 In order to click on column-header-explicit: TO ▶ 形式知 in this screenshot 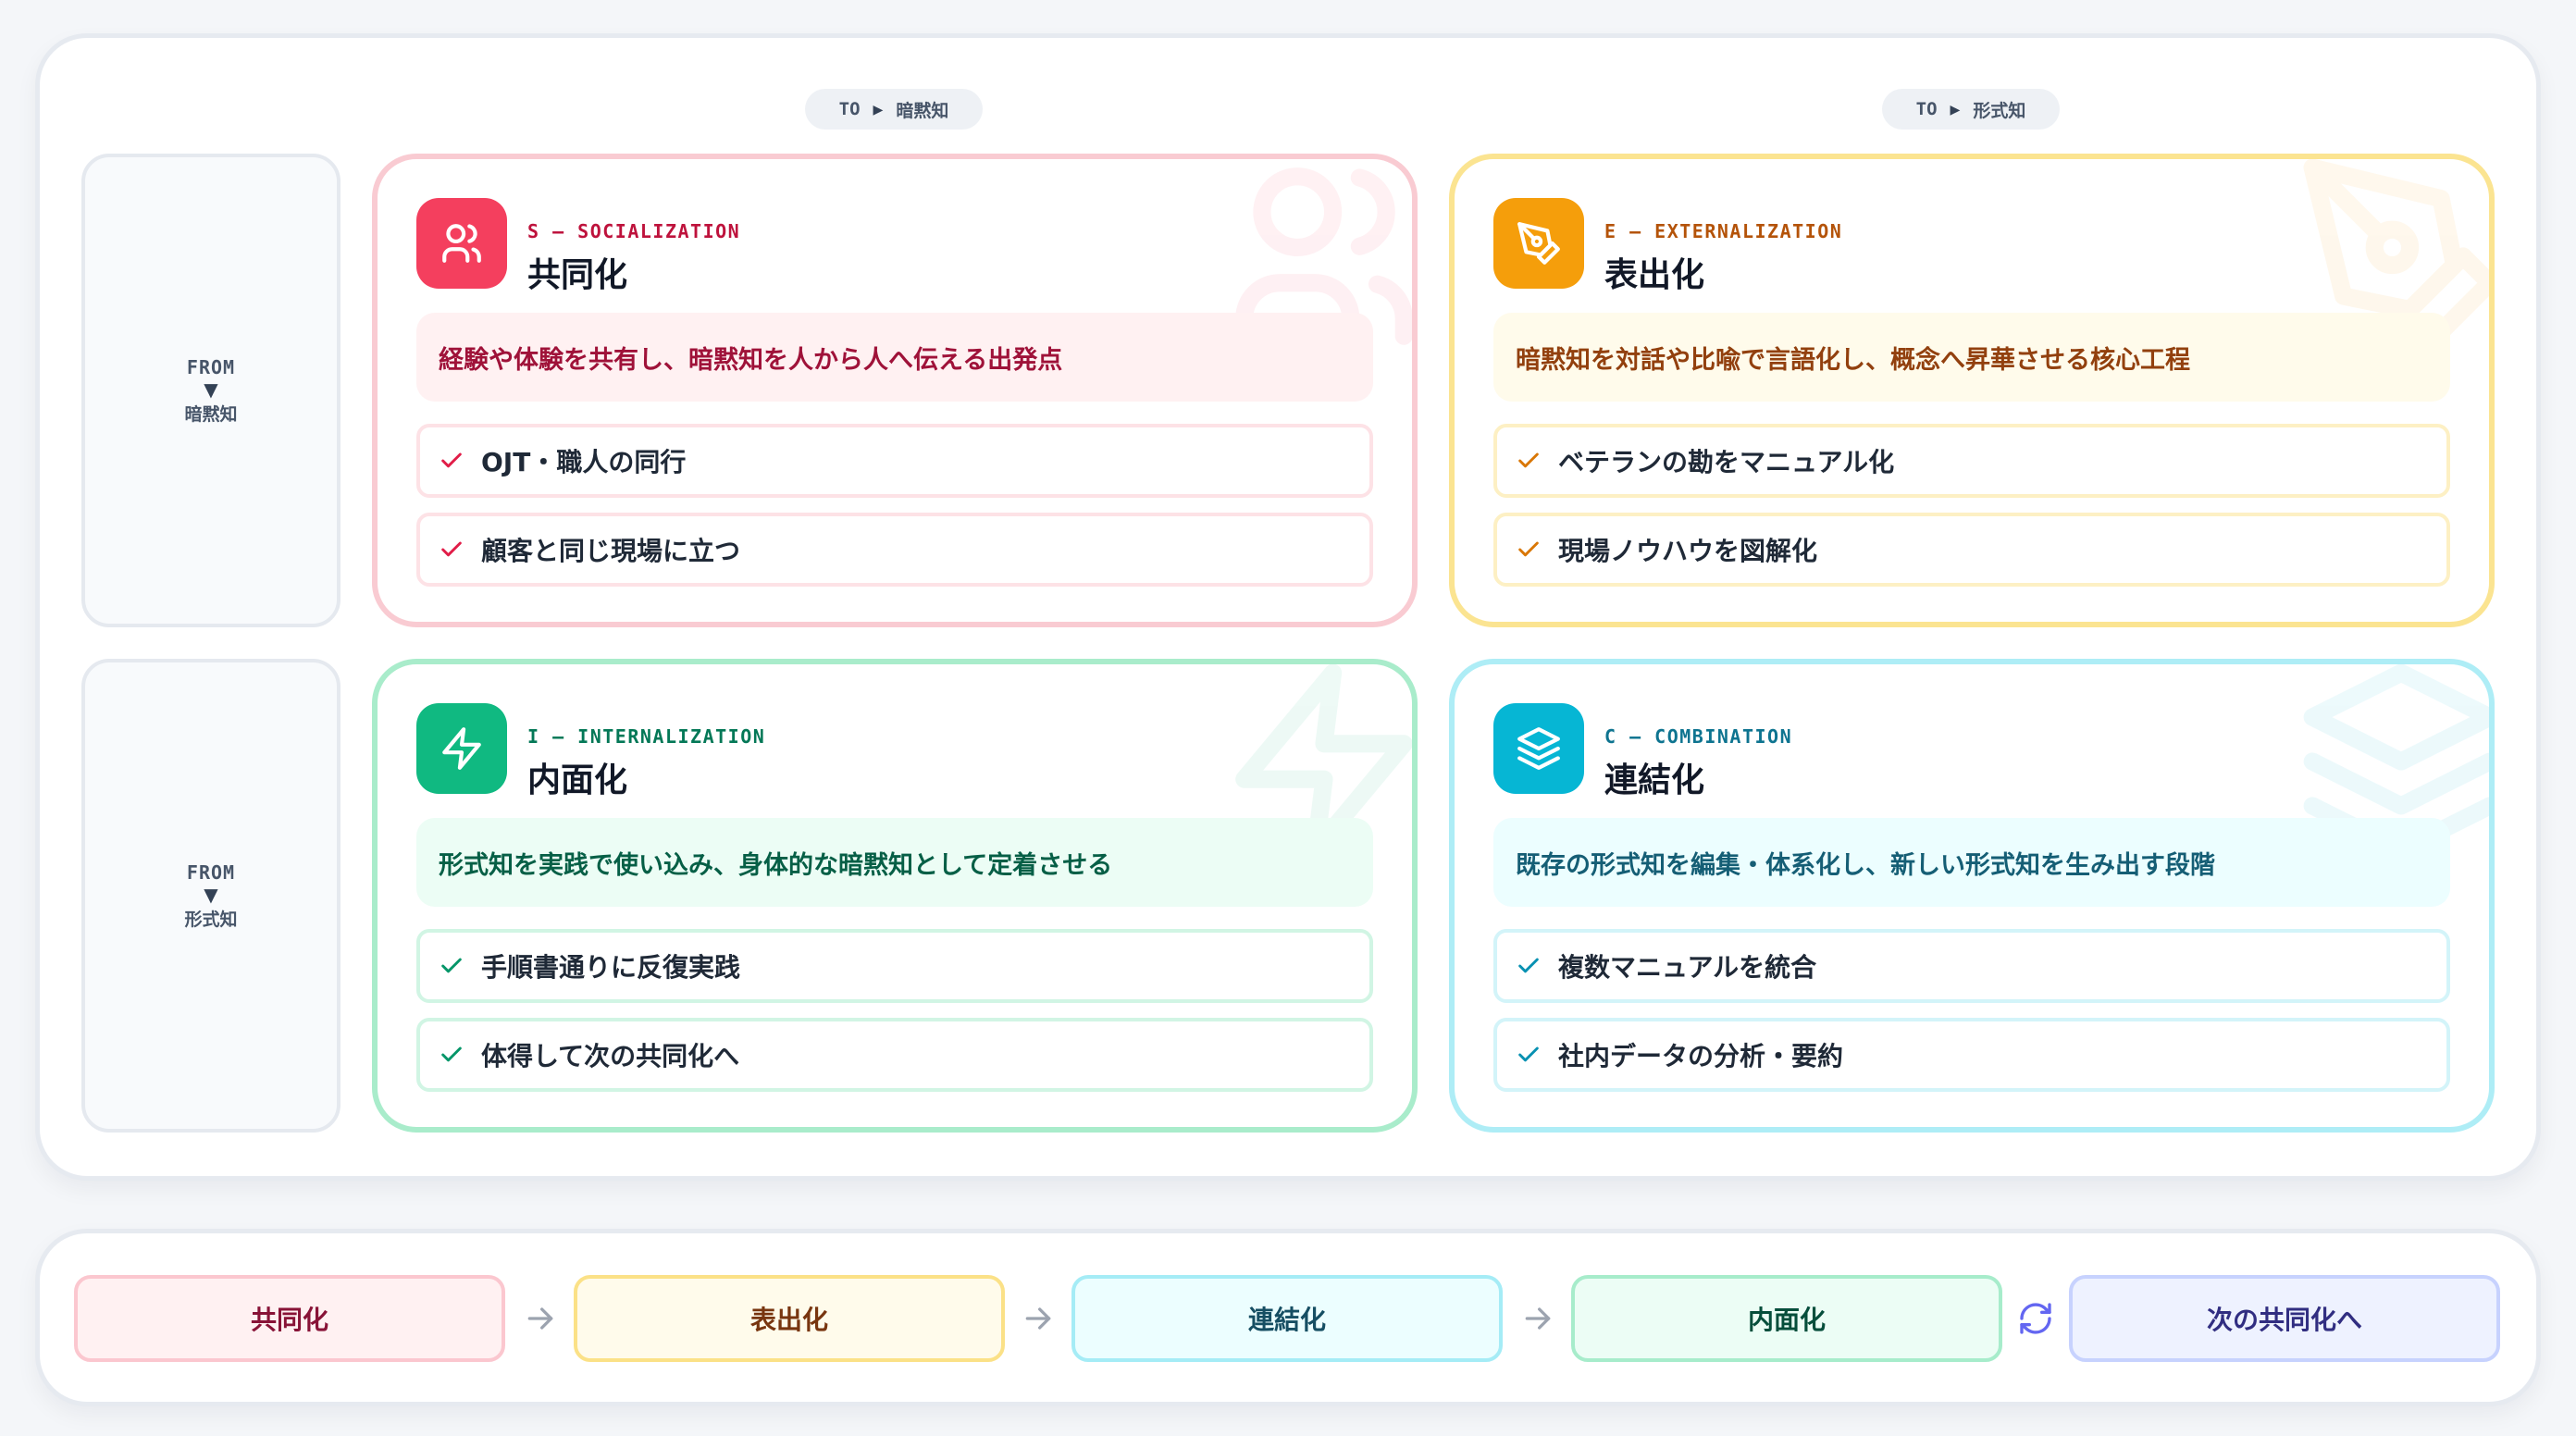, I will do `click(1971, 109)`.